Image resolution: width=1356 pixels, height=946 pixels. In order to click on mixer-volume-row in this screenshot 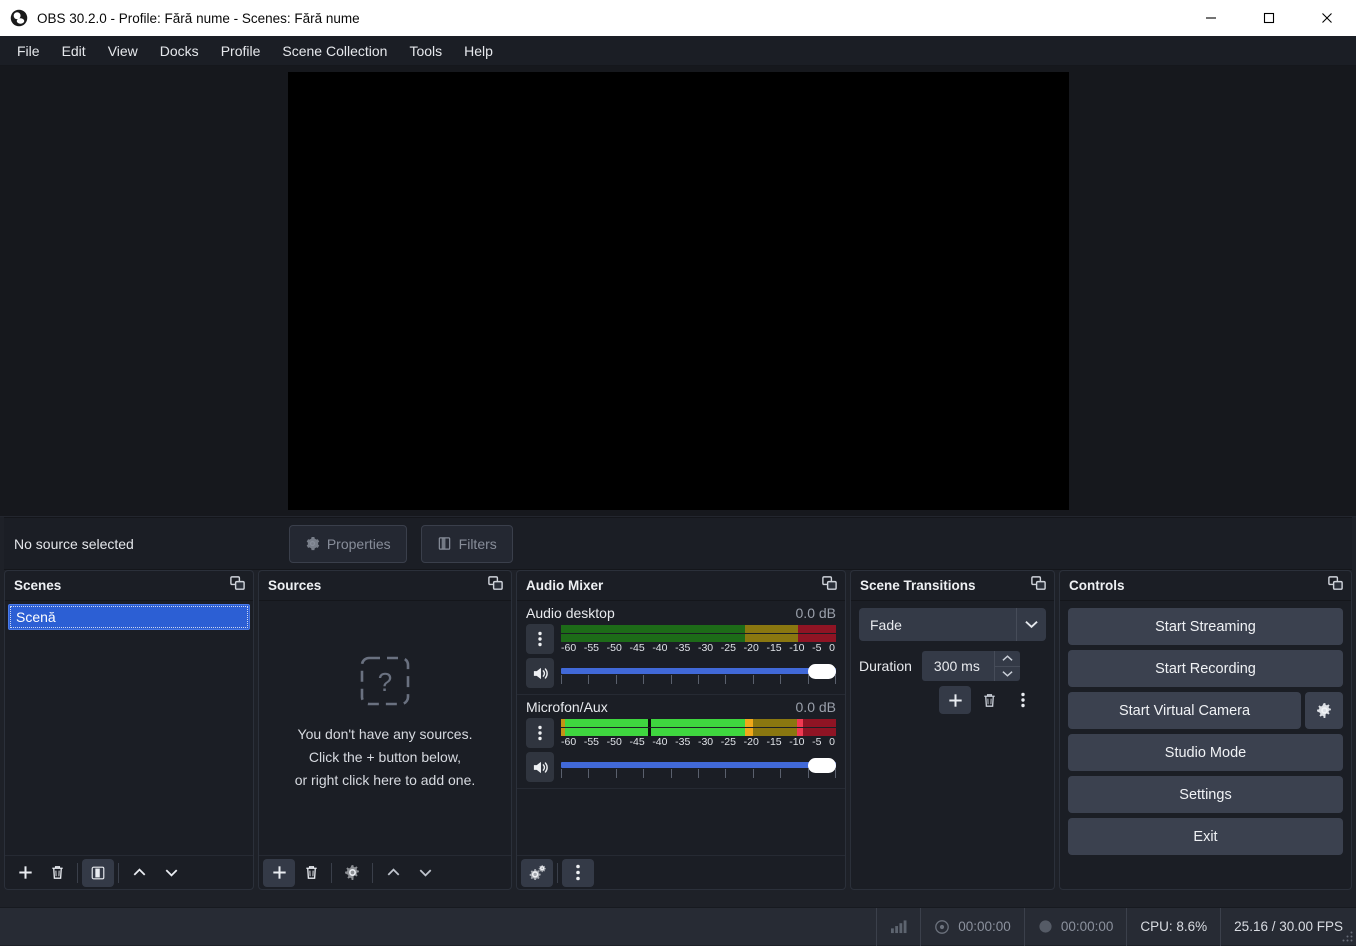, I will do `click(681, 673)`.